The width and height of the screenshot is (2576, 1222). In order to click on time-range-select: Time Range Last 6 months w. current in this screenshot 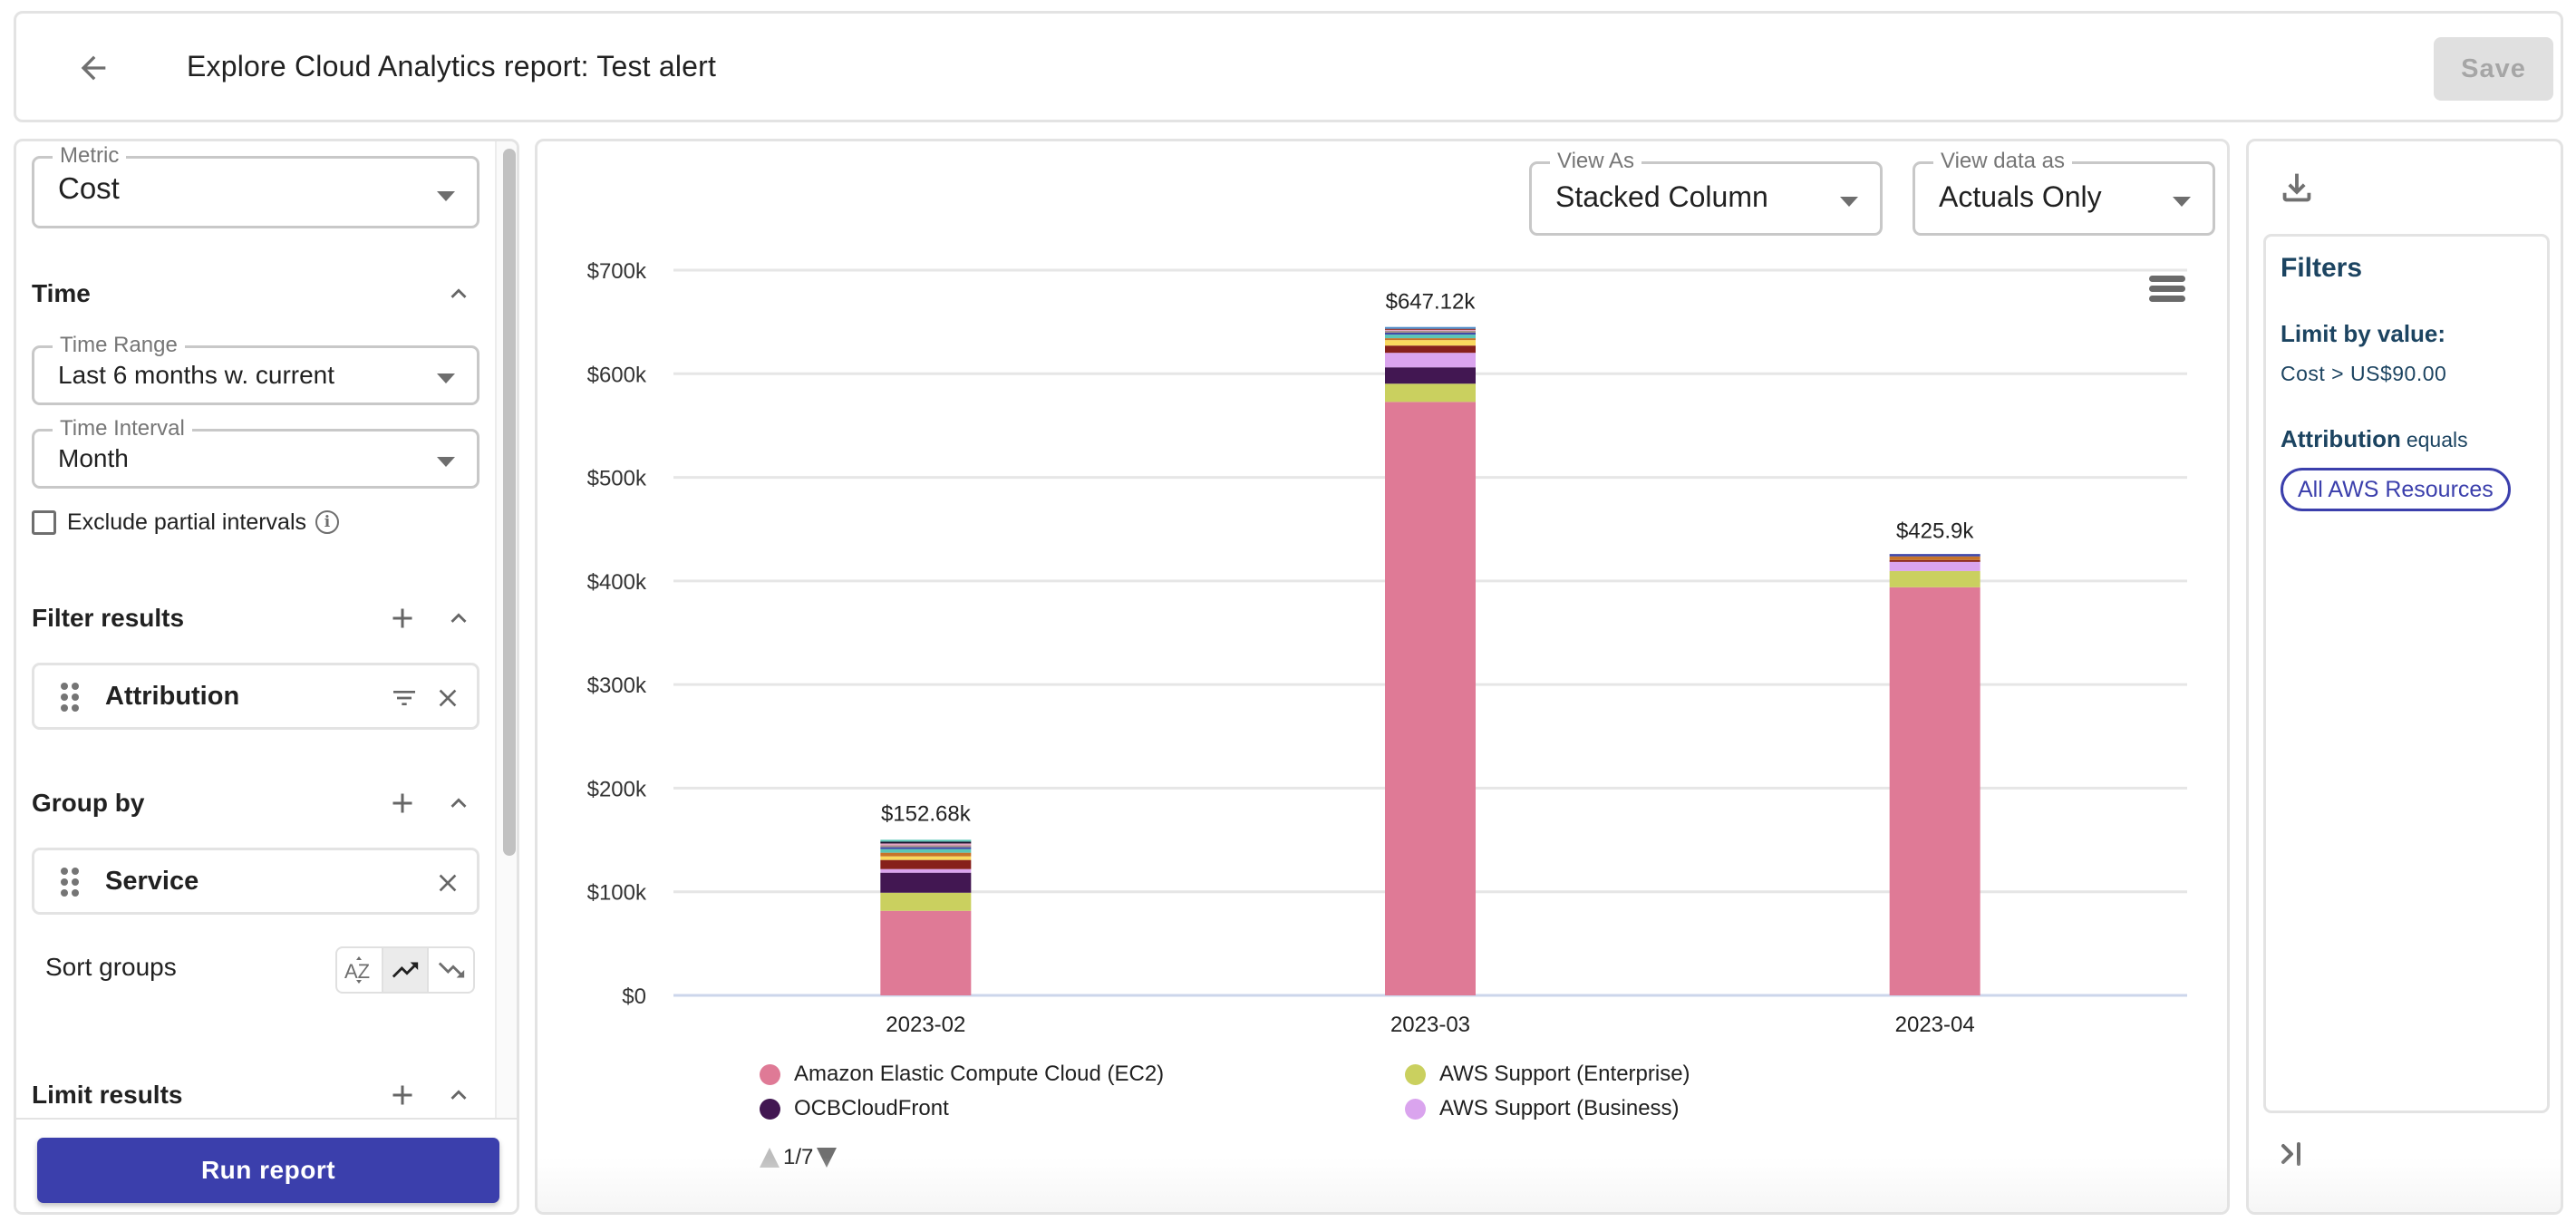, I will do `click(255, 369)`.